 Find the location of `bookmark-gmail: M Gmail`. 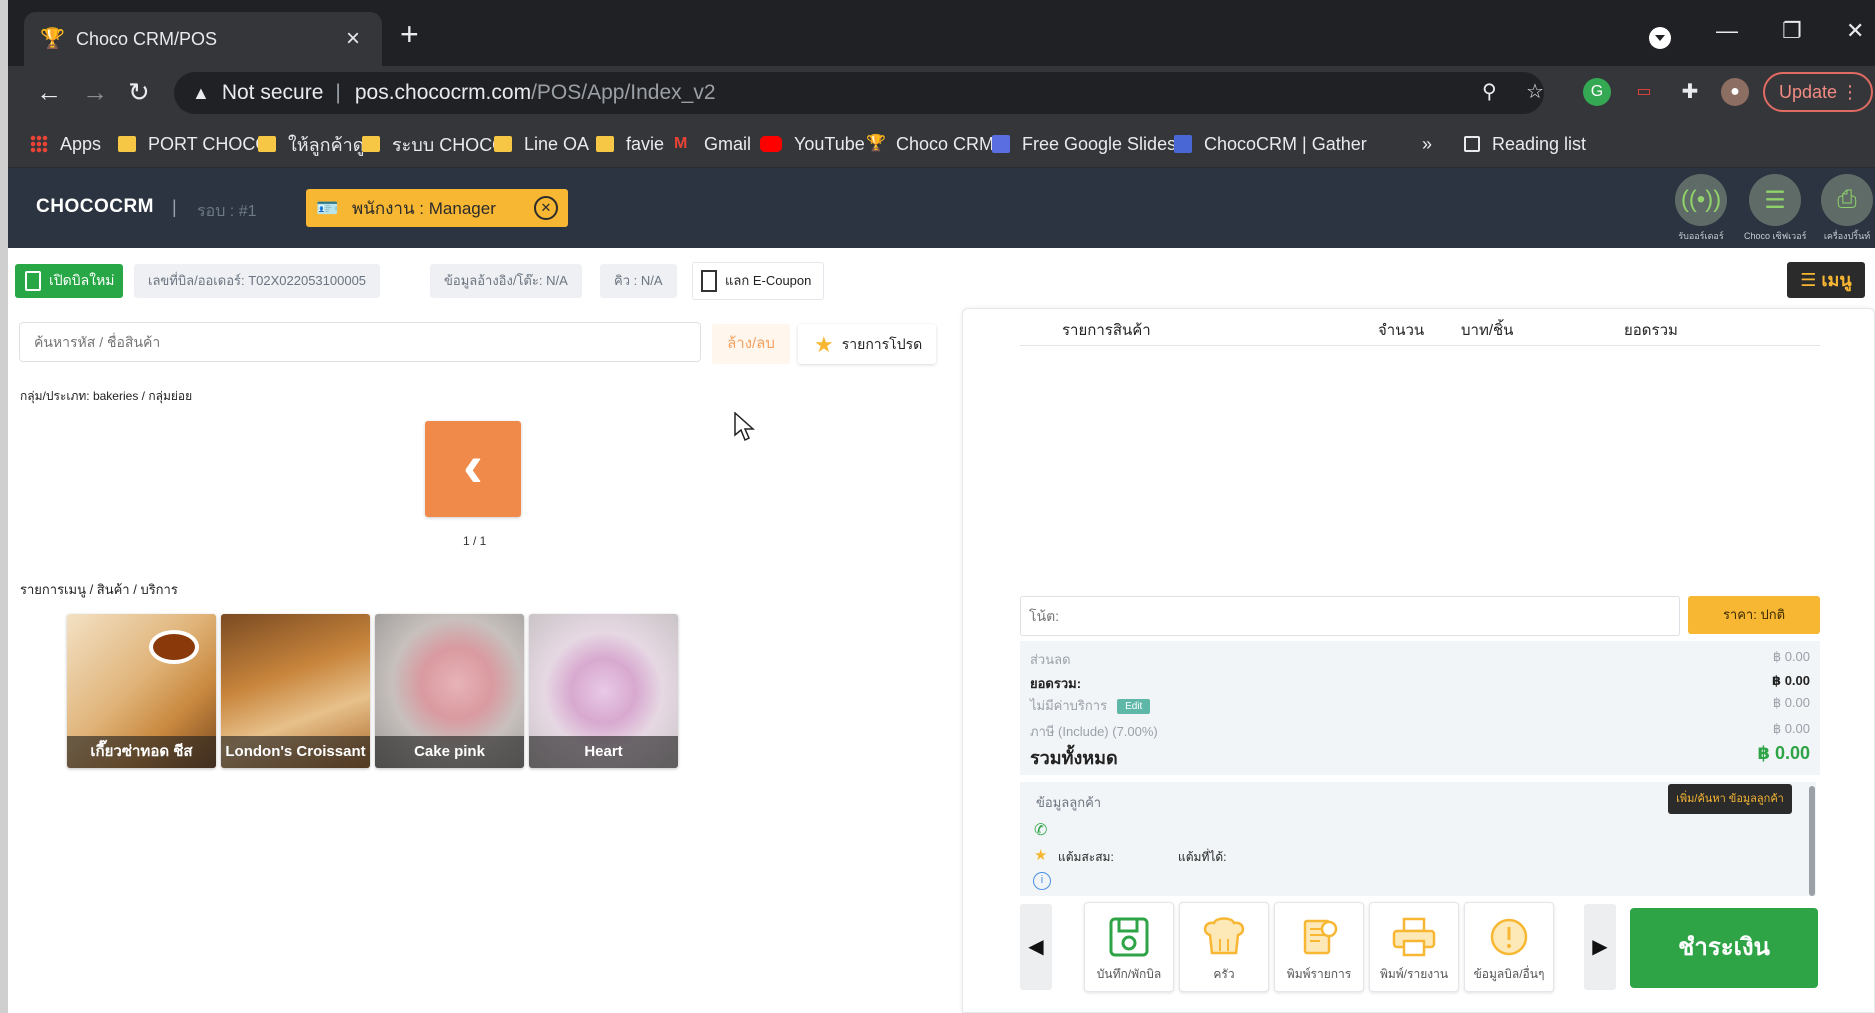

bookmark-gmail: M Gmail is located at coordinates (712, 144).